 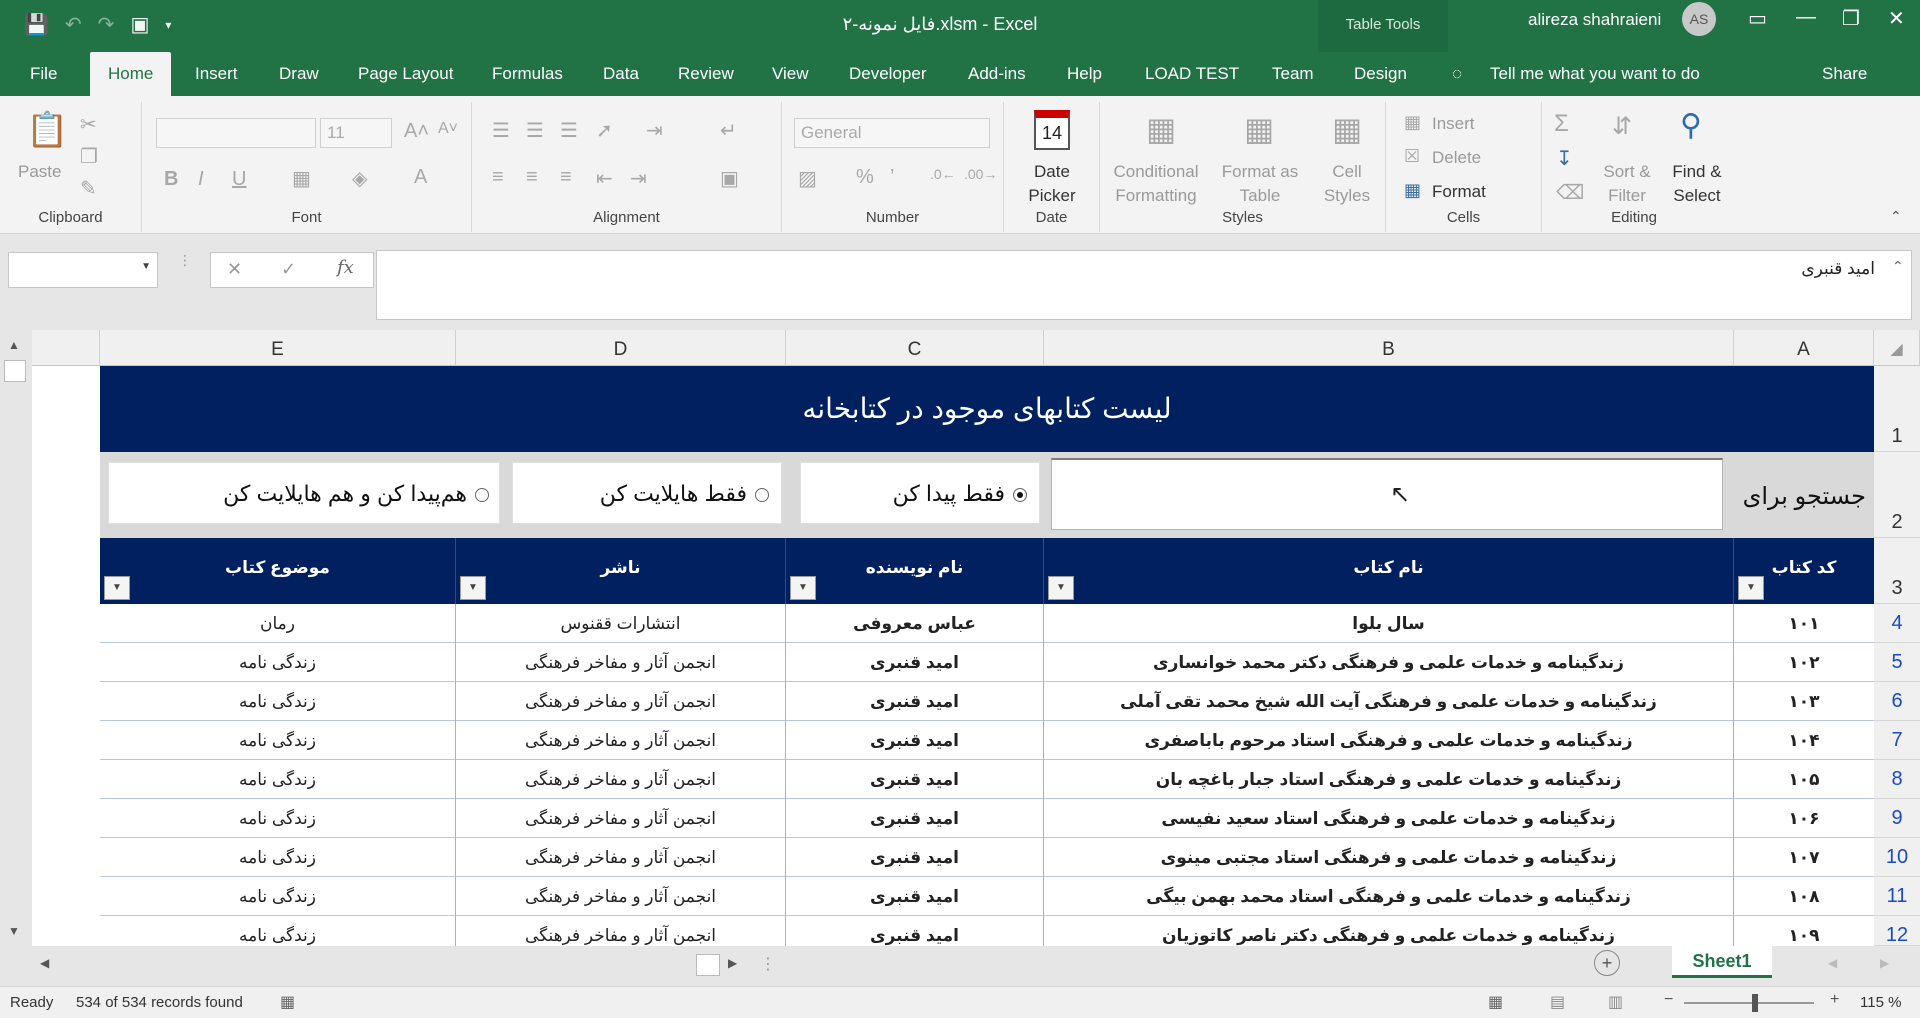 What do you see at coordinates (1259, 129) in the screenshot?
I see `format-as-table-icon: ▦` at bounding box center [1259, 129].